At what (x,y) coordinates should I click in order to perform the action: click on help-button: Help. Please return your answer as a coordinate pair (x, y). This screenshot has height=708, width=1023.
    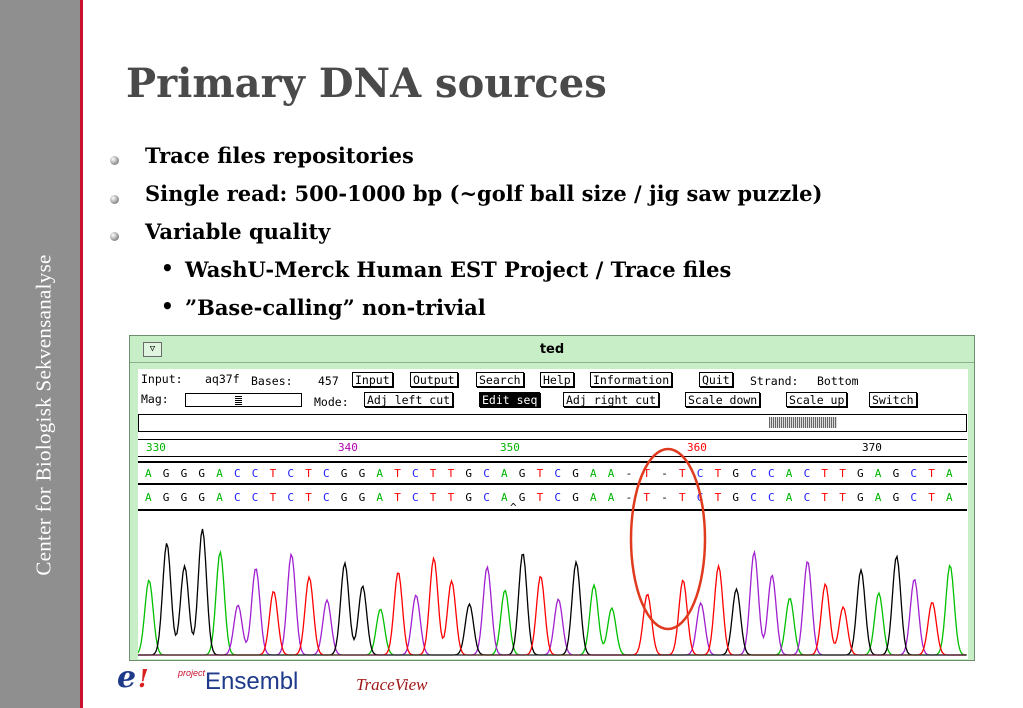
    Looking at the image, I should click on (557, 379).